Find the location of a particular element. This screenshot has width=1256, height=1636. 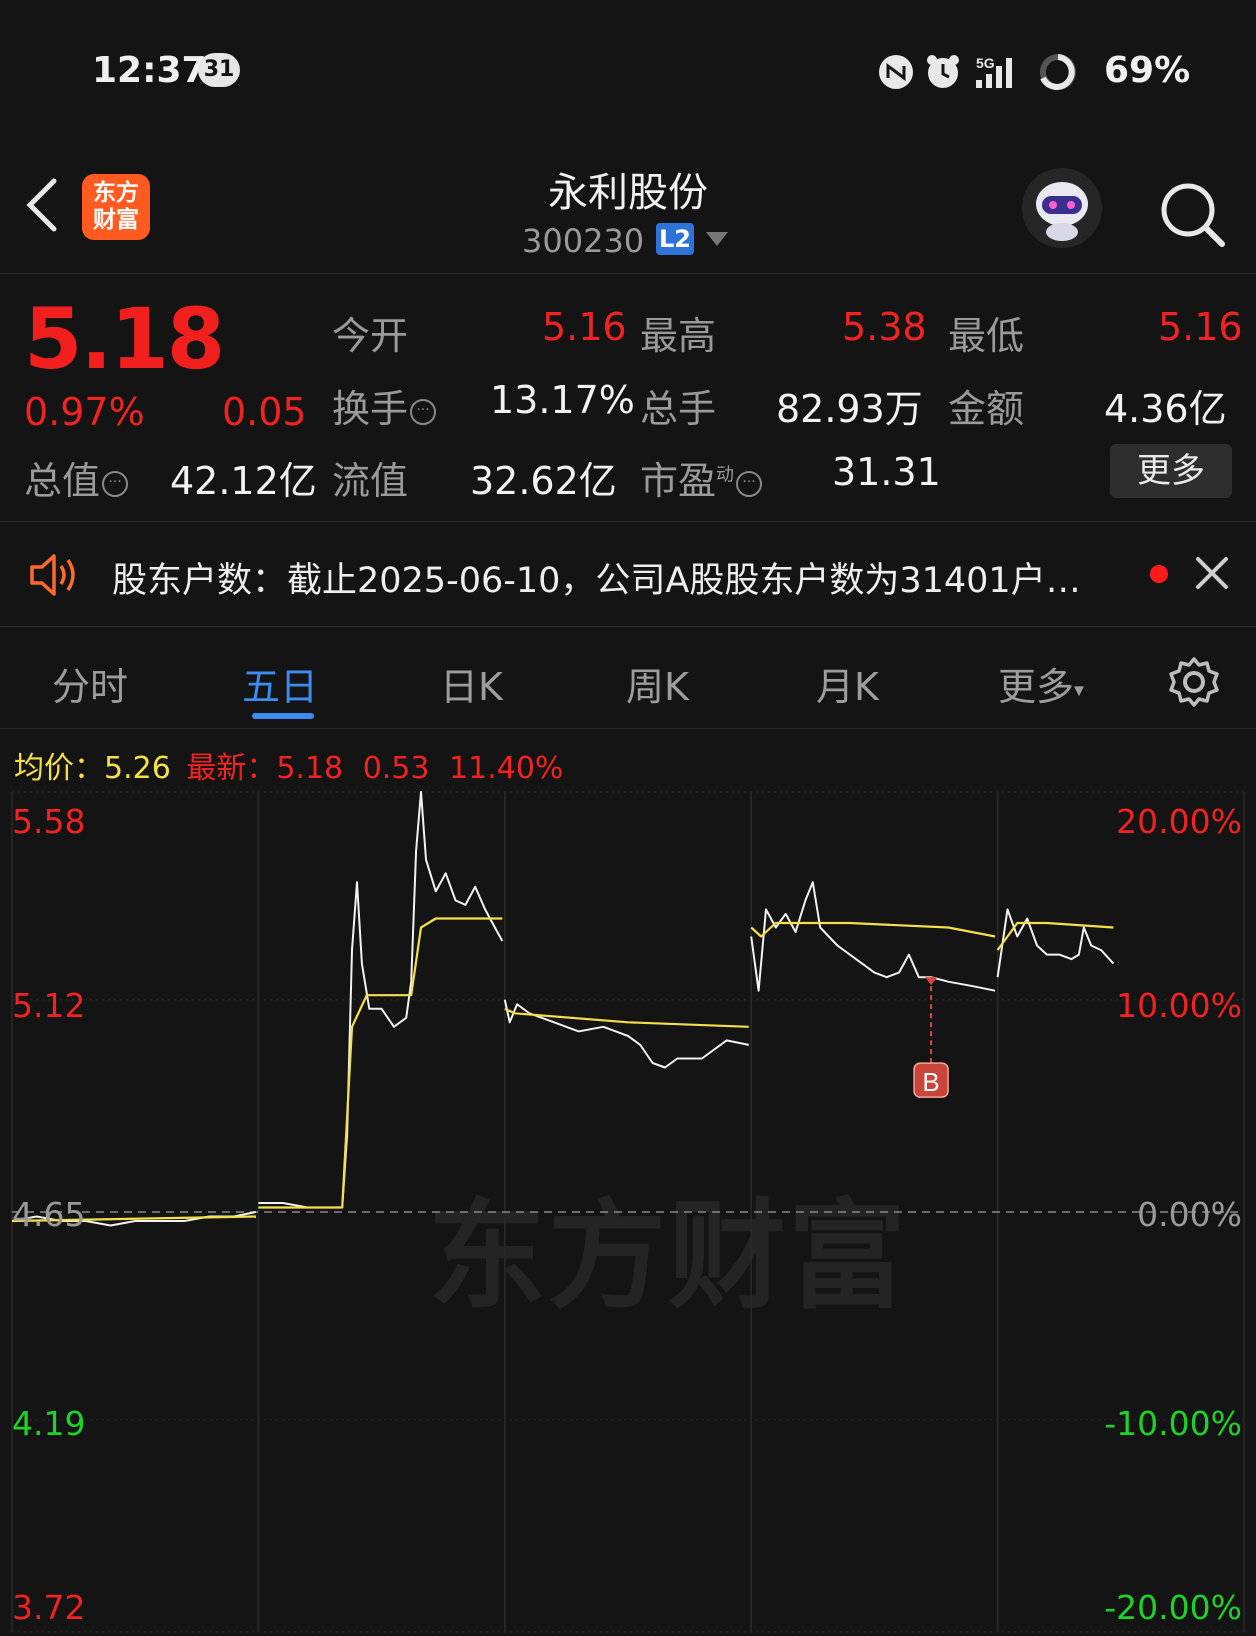

svg-text: 5G is located at coordinates (985, 63).